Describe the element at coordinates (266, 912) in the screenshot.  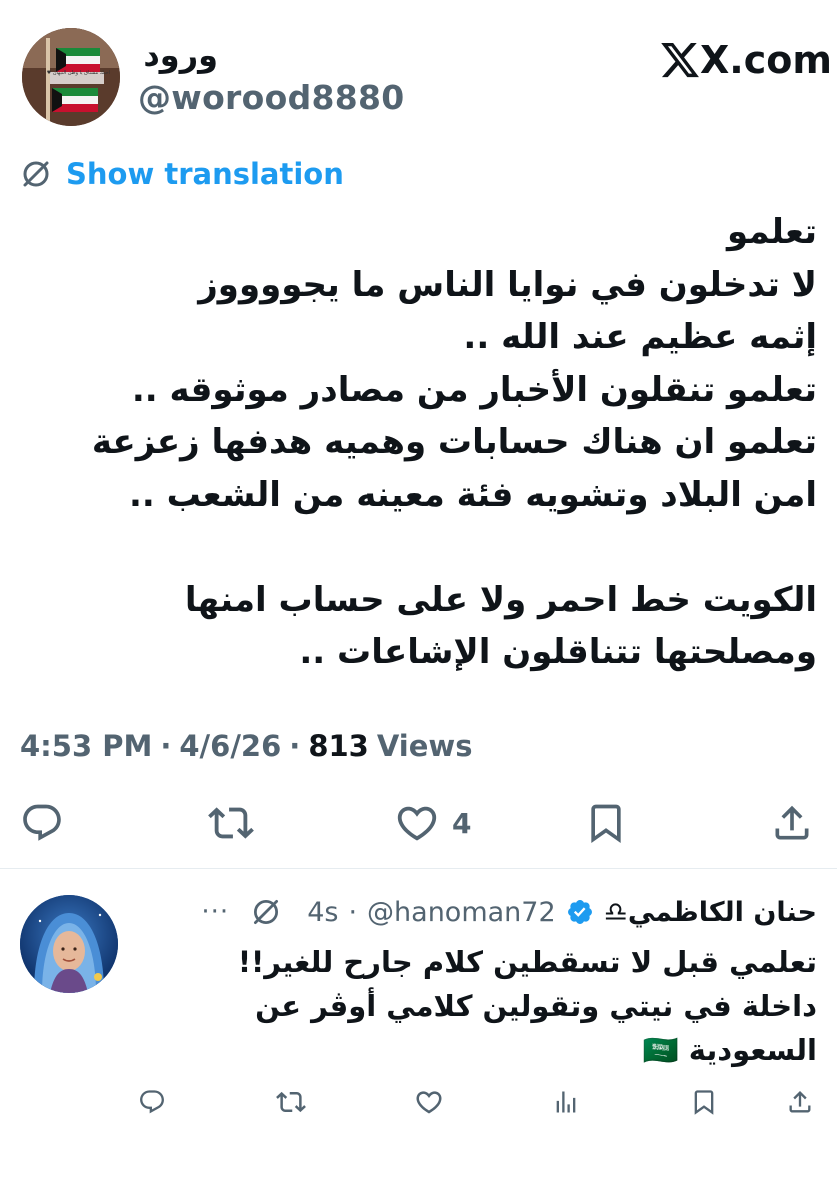
I see `no-translate-icon` at that location.